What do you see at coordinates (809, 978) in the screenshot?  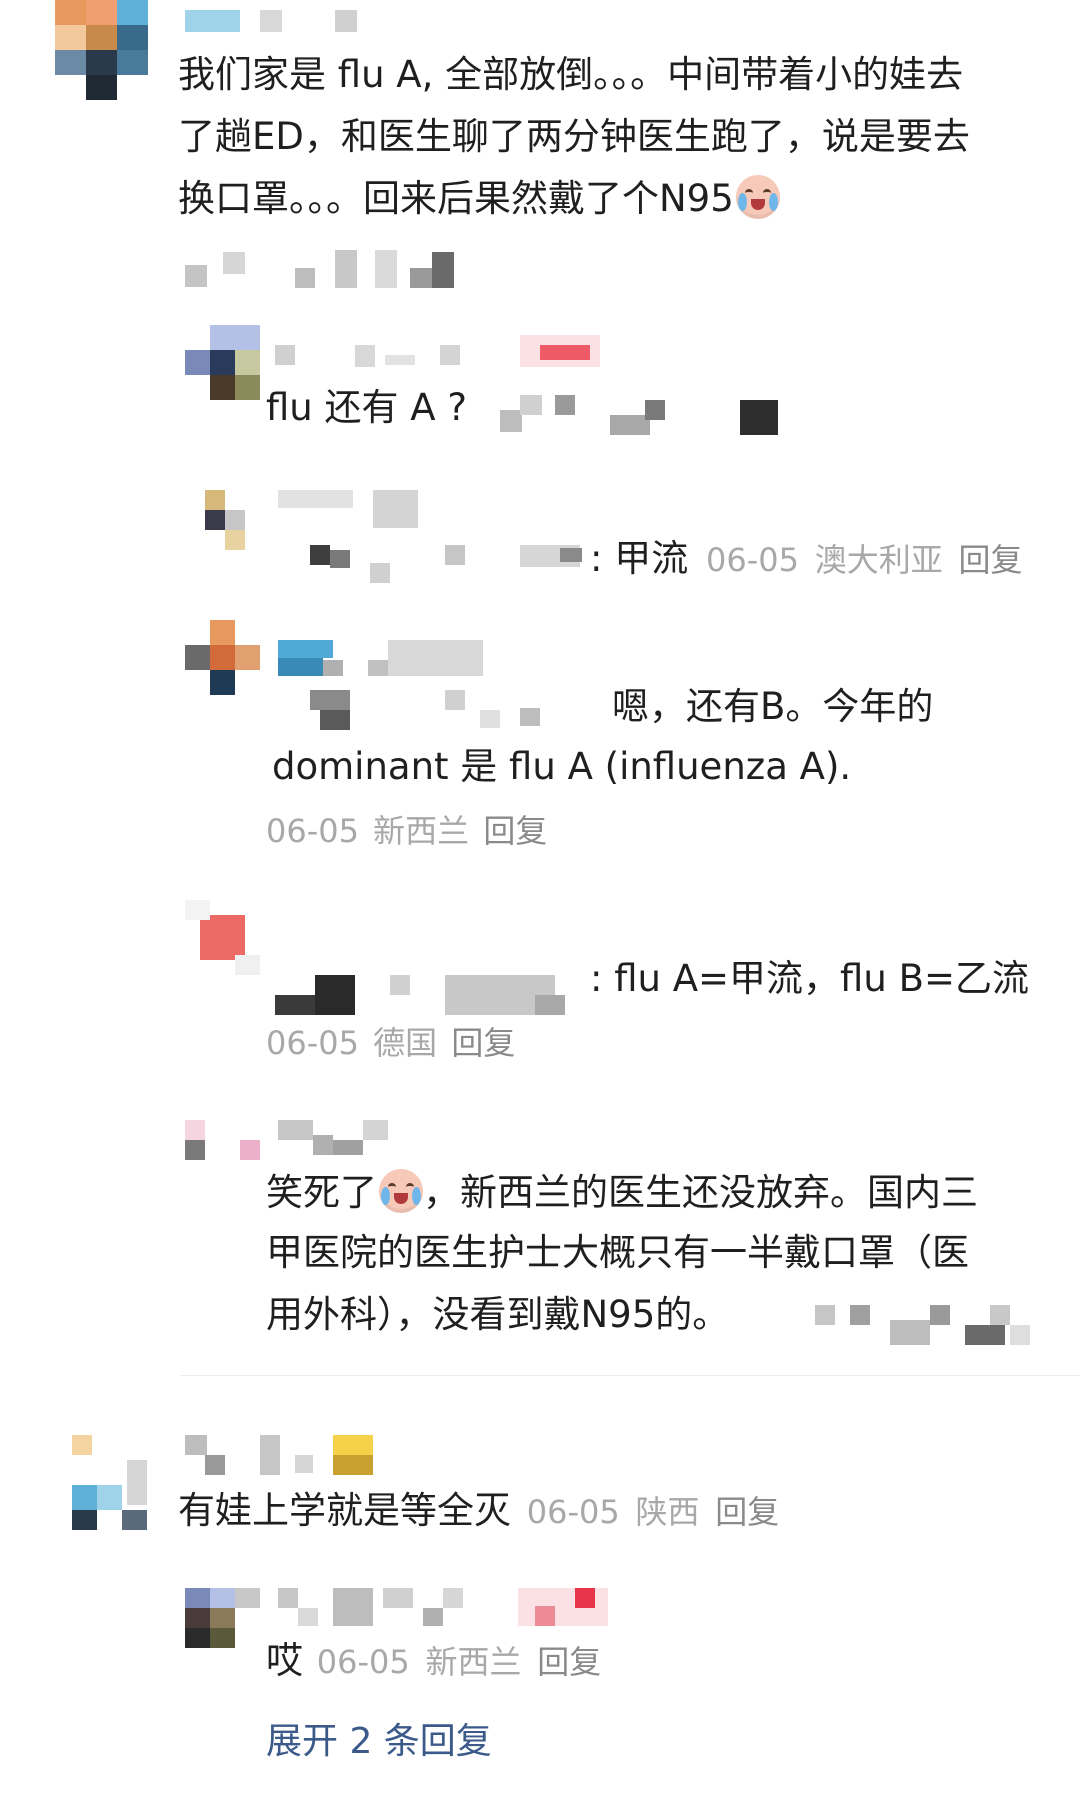 I see `reply-text: : flu A=甲流，flu B=乙流` at bounding box center [809, 978].